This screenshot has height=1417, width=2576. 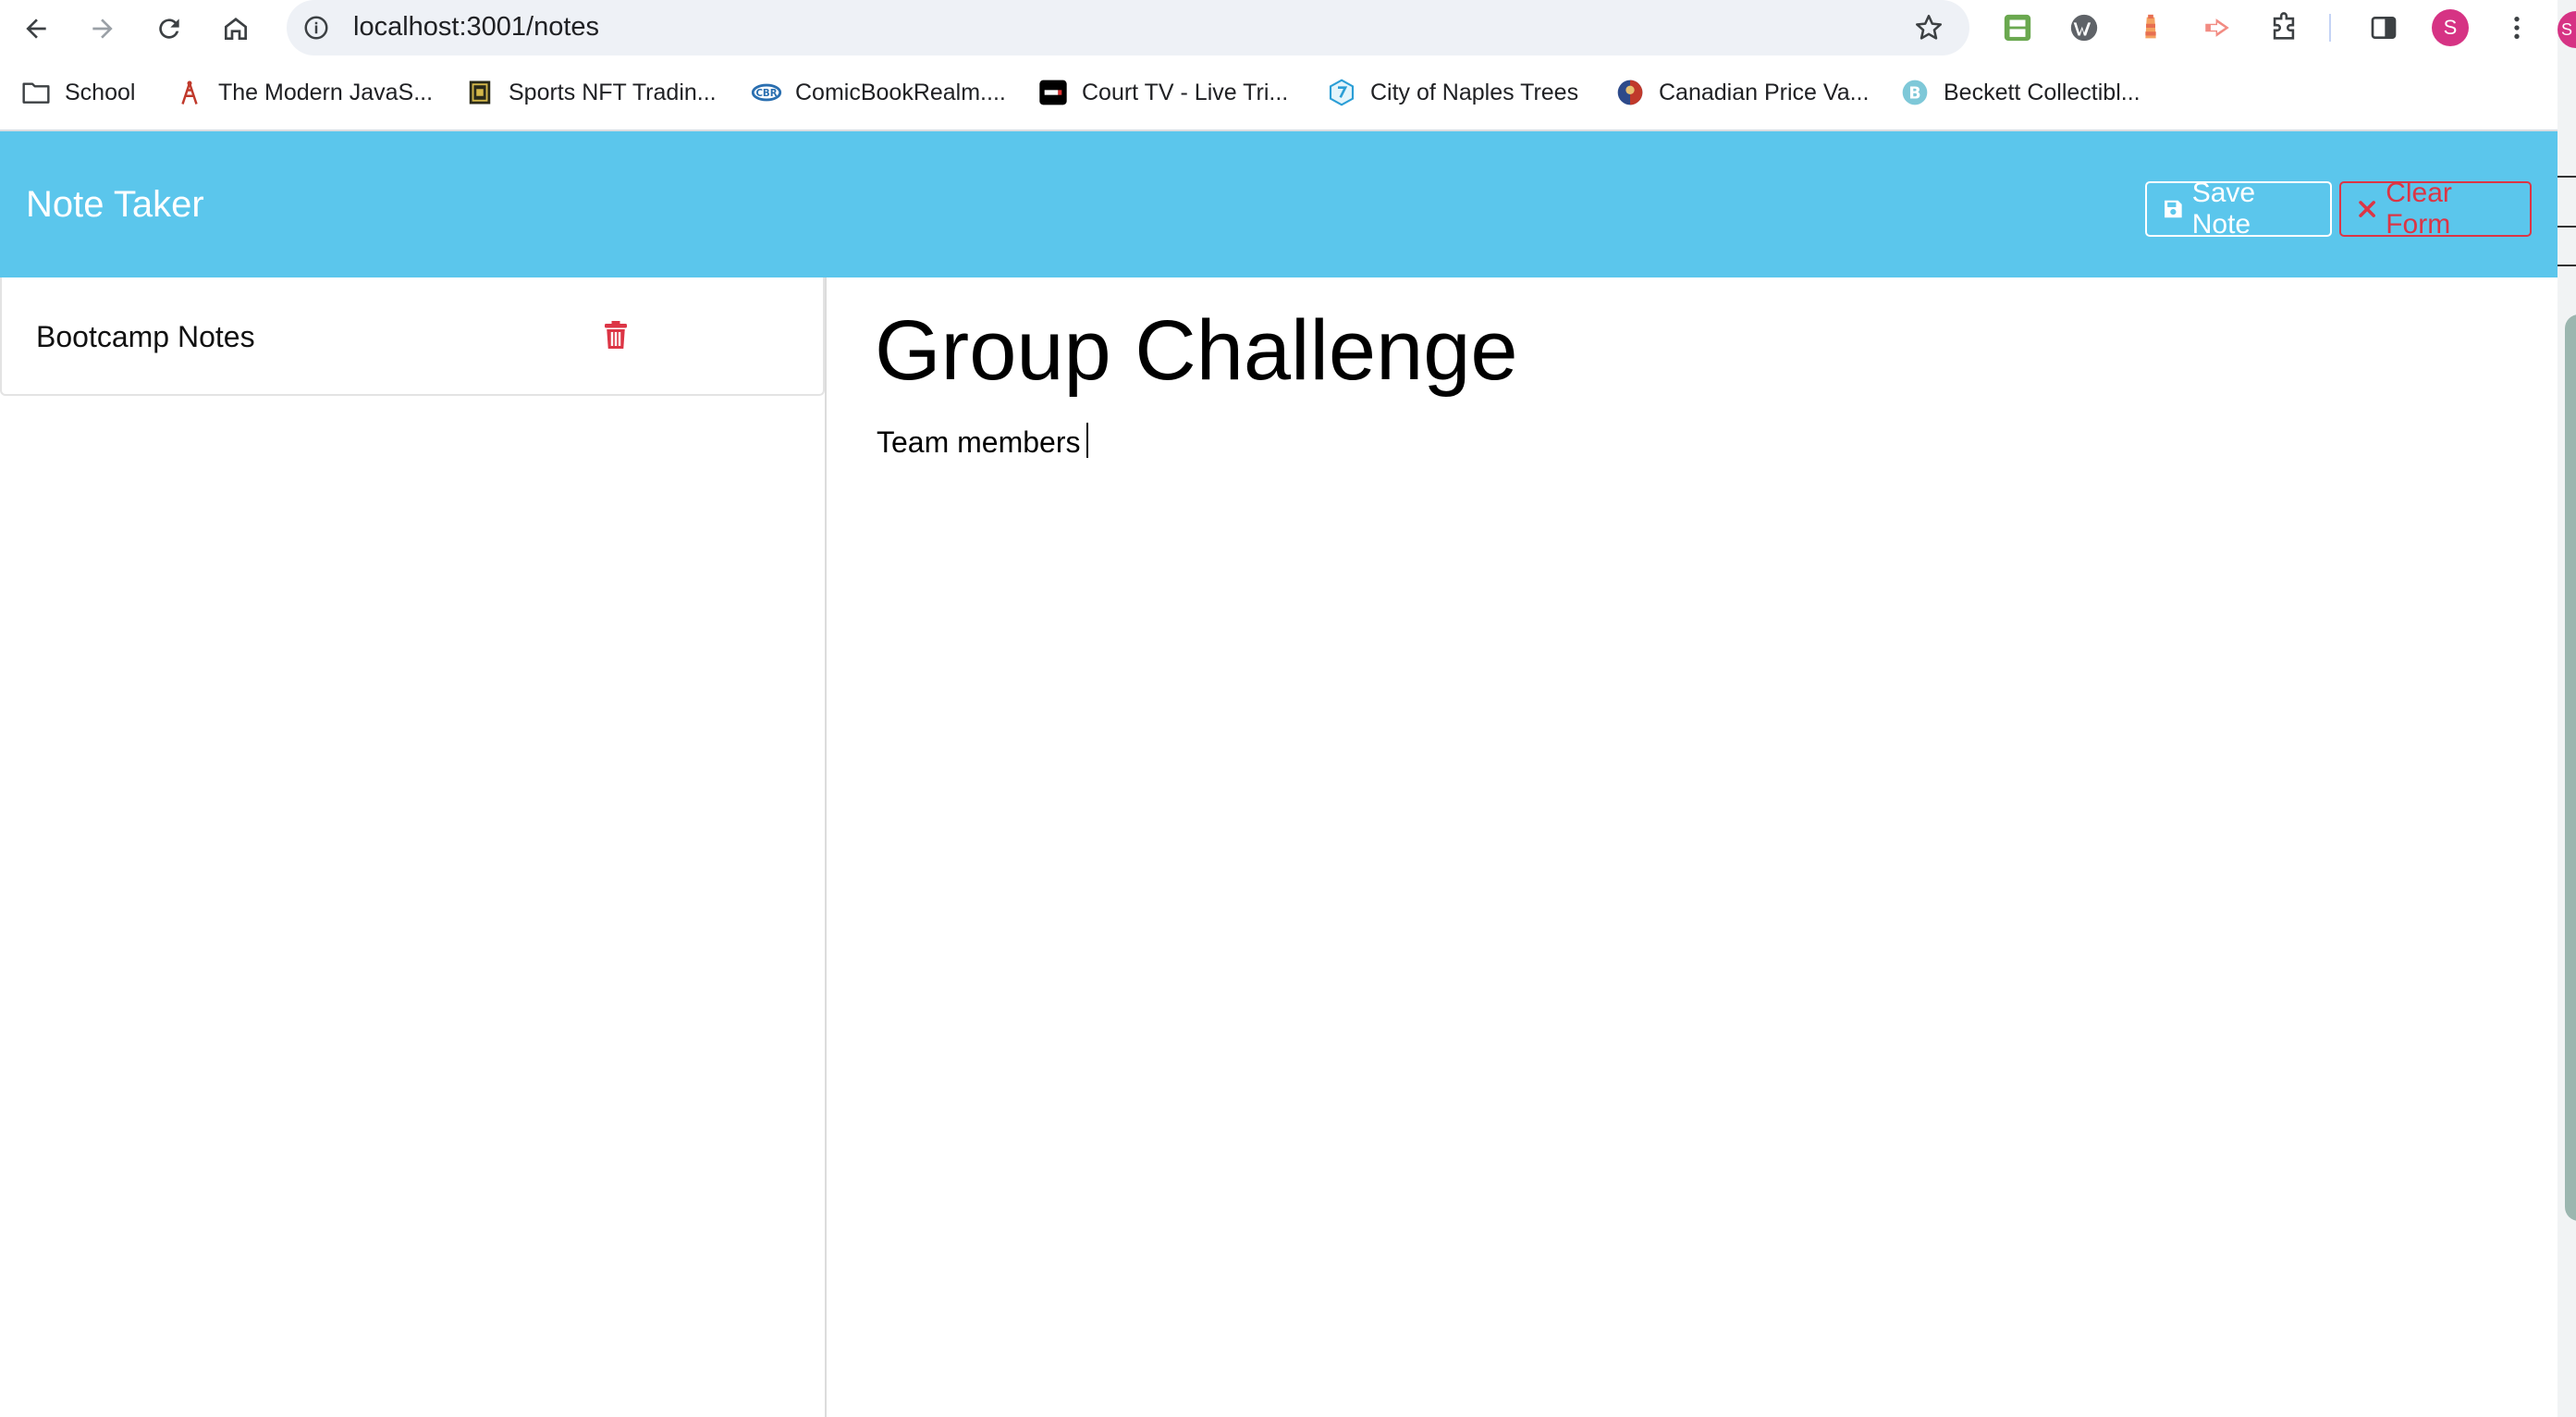 I want to click on bookmark-school: School, so click(x=77, y=93).